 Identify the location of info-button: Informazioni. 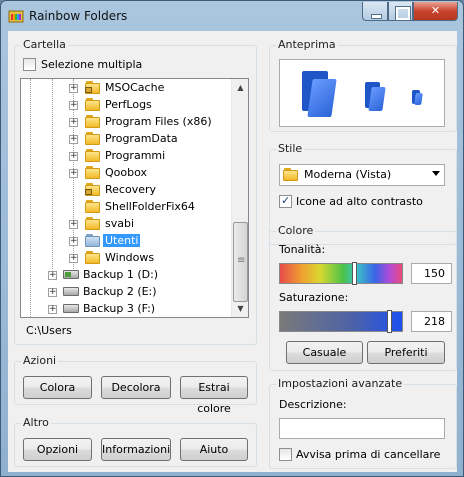
(136, 449).